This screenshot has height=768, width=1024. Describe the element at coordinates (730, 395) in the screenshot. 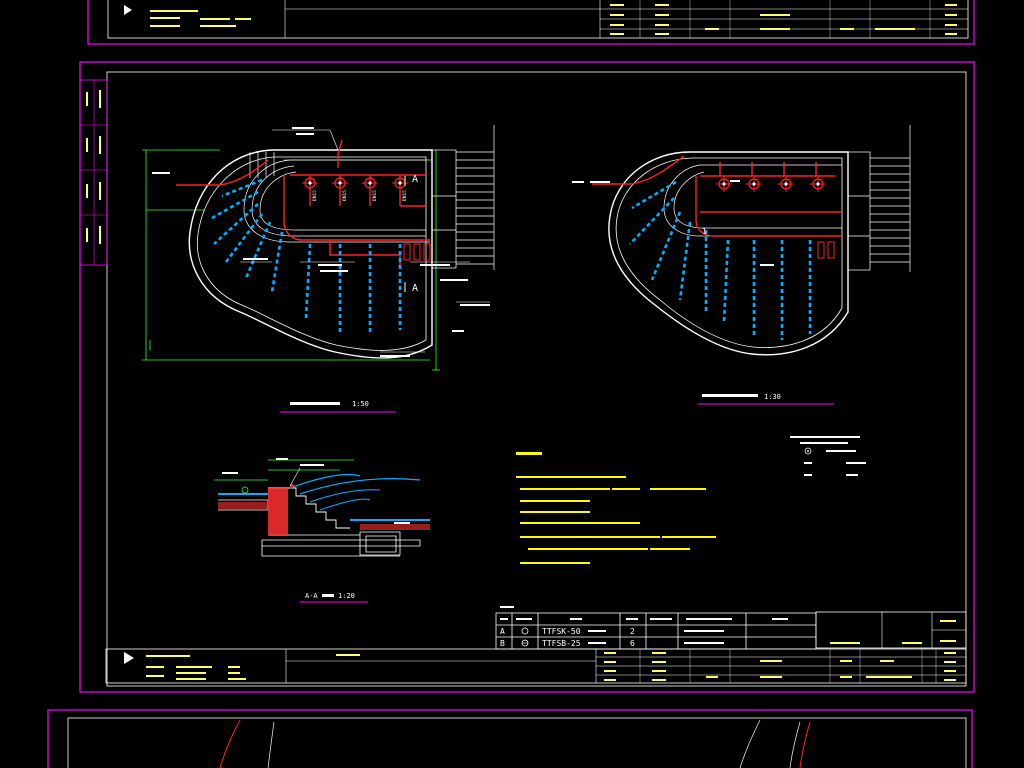

I see `layout-title-glyphs` at that location.